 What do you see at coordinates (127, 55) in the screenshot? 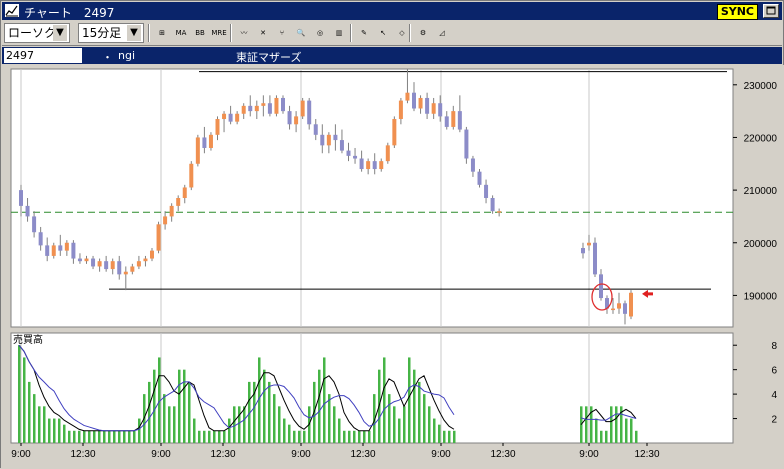
I see `symbol-sub: ngi` at bounding box center [127, 55].